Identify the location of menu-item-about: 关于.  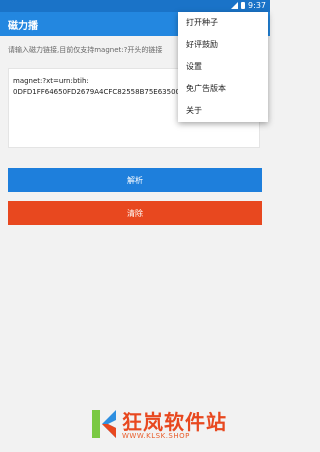
(223, 111).